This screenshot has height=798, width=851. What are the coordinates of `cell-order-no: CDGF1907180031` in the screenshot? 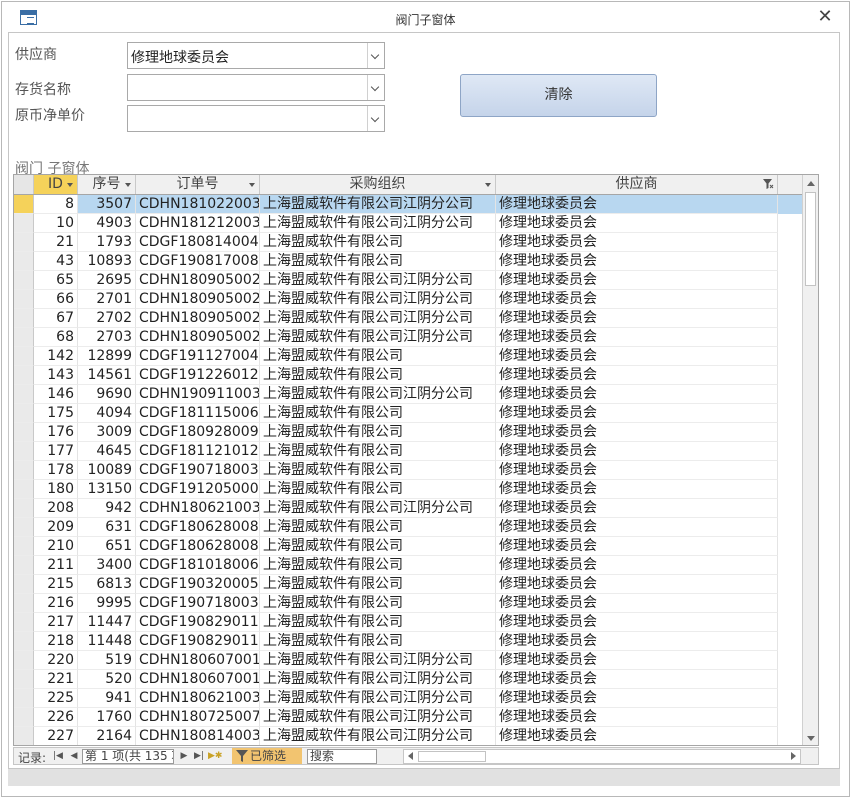 It's located at (198, 603).